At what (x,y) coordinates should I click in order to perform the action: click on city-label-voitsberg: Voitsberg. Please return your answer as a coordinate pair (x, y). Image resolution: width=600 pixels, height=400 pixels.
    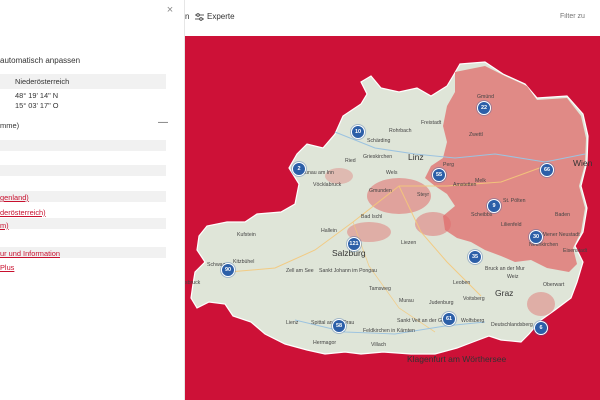
    Looking at the image, I should click on (474, 299).